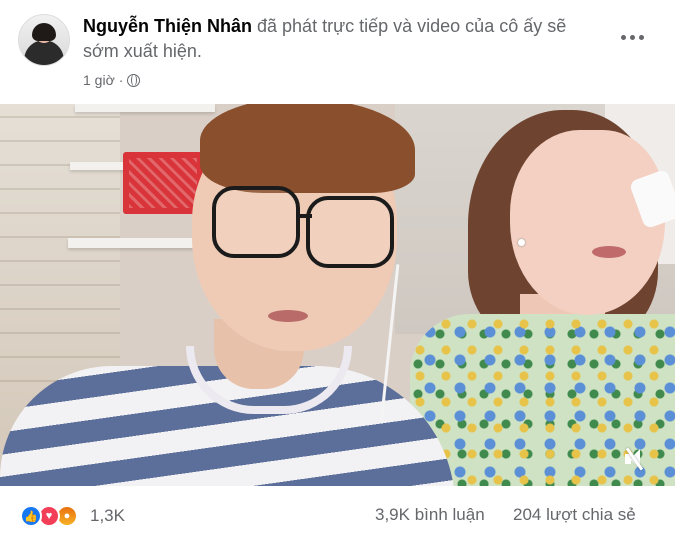 Image resolution: width=675 pixels, height=539 pixels. I want to click on globe-icon, so click(134, 80).